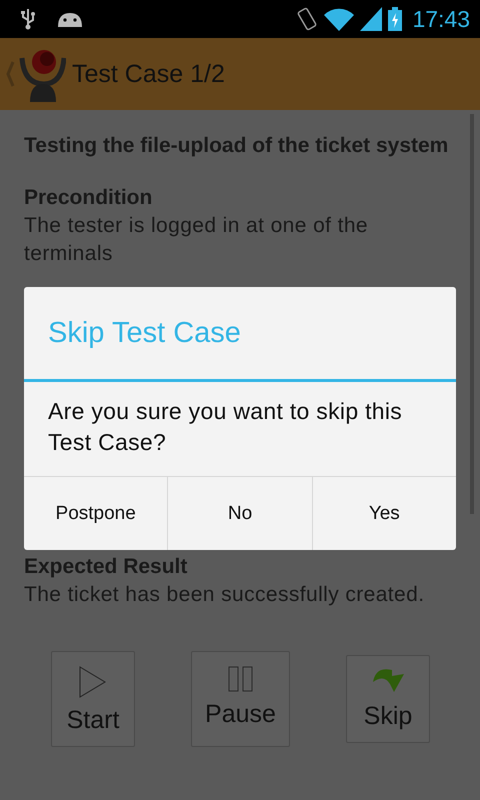 The image size is (480, 800). I want to click on dialog-message: Are you sure you want to skip this Test Case?, so click(225, 427).